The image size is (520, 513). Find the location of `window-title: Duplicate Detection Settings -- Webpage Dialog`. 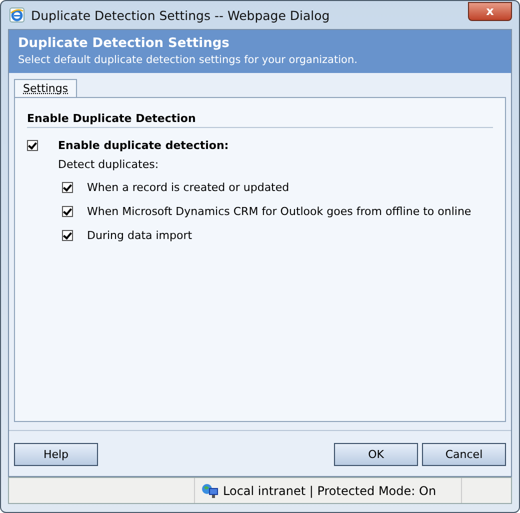

window-title: Duplicate Detection Settings -- Webpage Dialog is located at coordinates (180, 15).